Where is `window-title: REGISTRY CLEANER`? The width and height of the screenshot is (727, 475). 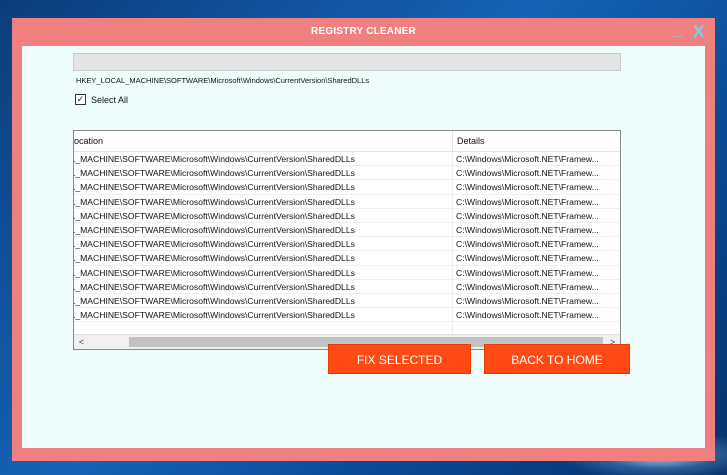
window-title: REGISTRY CLEANER is located at coordinates (363, 31).